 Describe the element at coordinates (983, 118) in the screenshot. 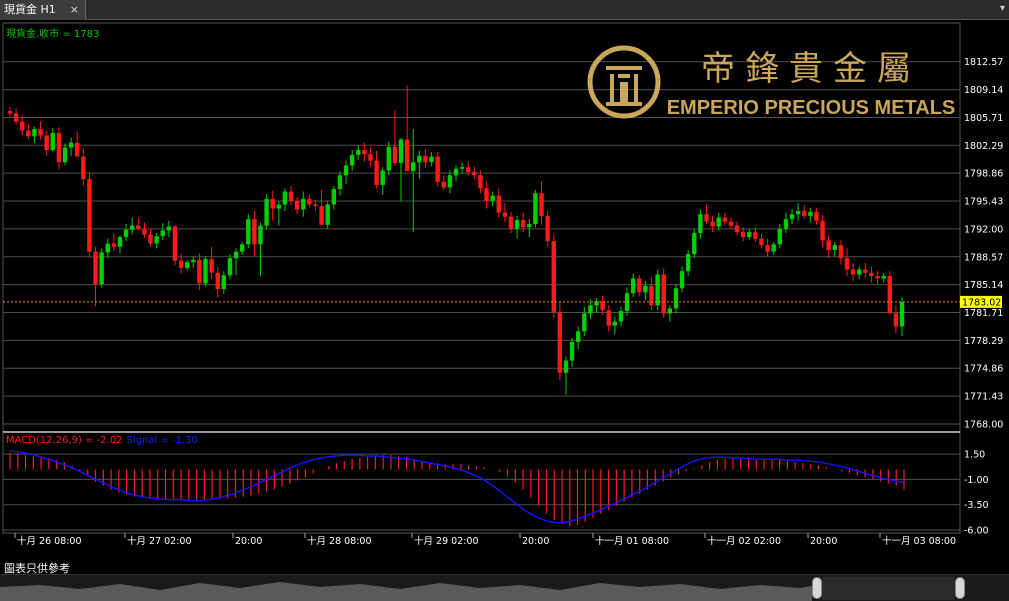

I see `price-tick-label: 1805.71` at that location.